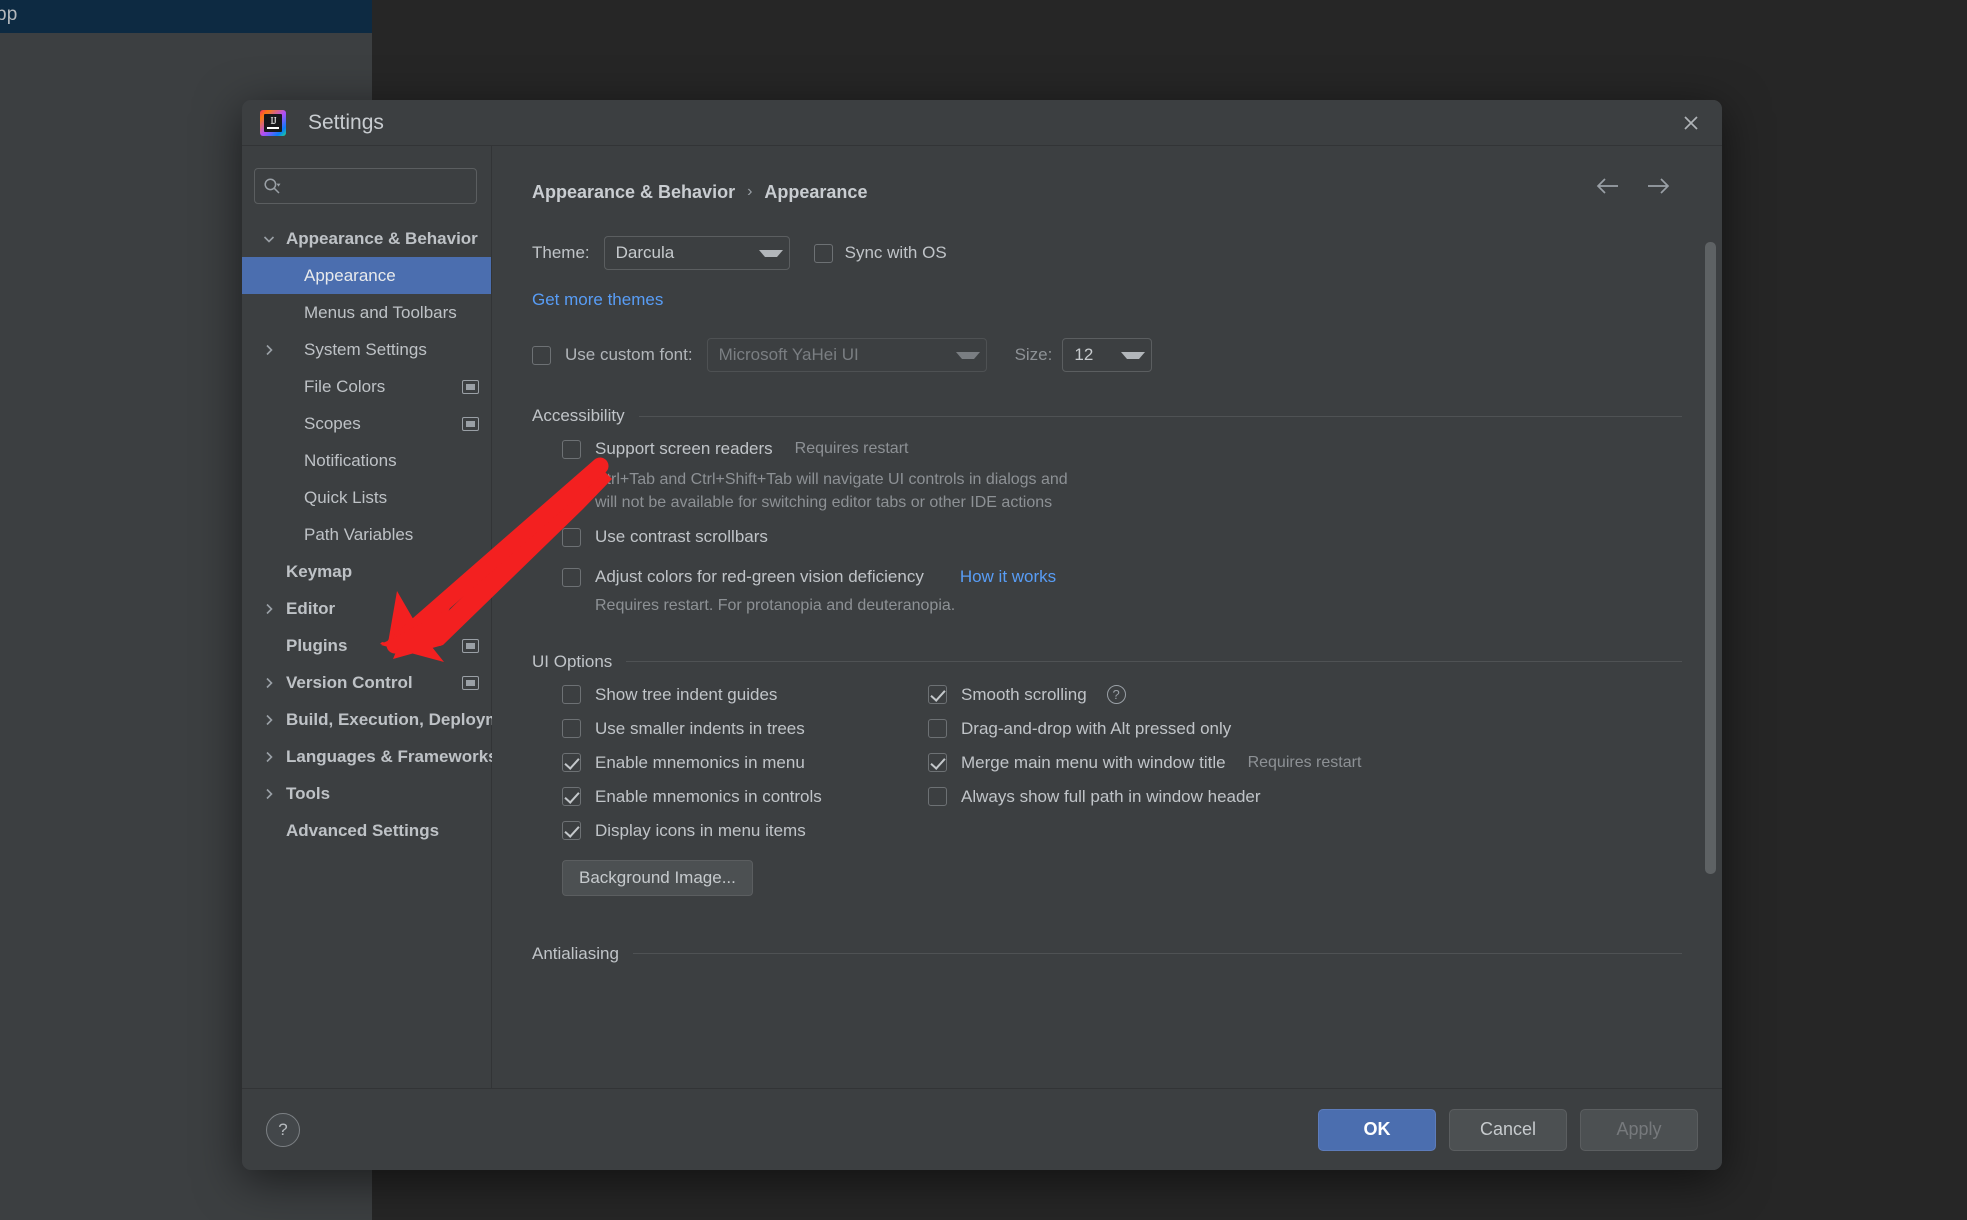  Describe the element at coordinates (366, 423) in the screenshot. I see `sidebar-item-scopes: Scopes` at that location.